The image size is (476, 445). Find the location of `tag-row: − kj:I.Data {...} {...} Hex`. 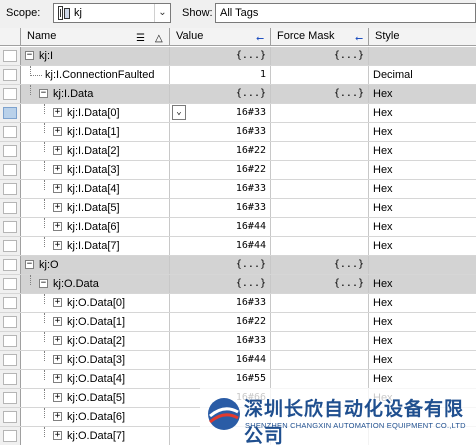

tag-row: − kj:I.Data {...} {...} Hex is located at coordinates (238, 94).